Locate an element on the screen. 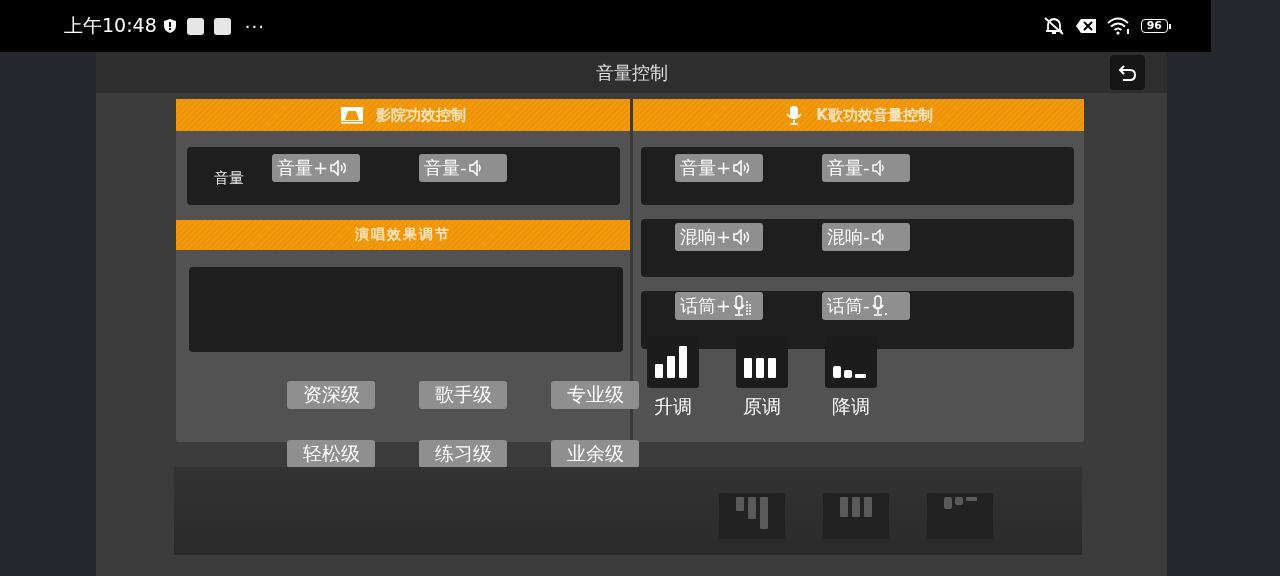 Image resolution: width=1280 pixels, height=576 pixels. adjust-button: 话筒+ is located at coordinates (719, 306).